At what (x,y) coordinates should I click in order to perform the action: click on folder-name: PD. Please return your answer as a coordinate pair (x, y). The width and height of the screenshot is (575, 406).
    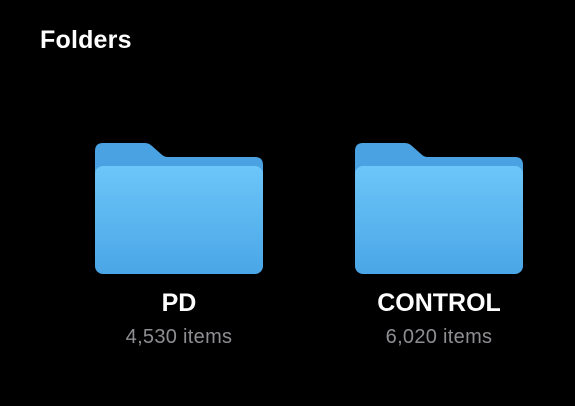
    Looking at the image, I should click on (179, 303).